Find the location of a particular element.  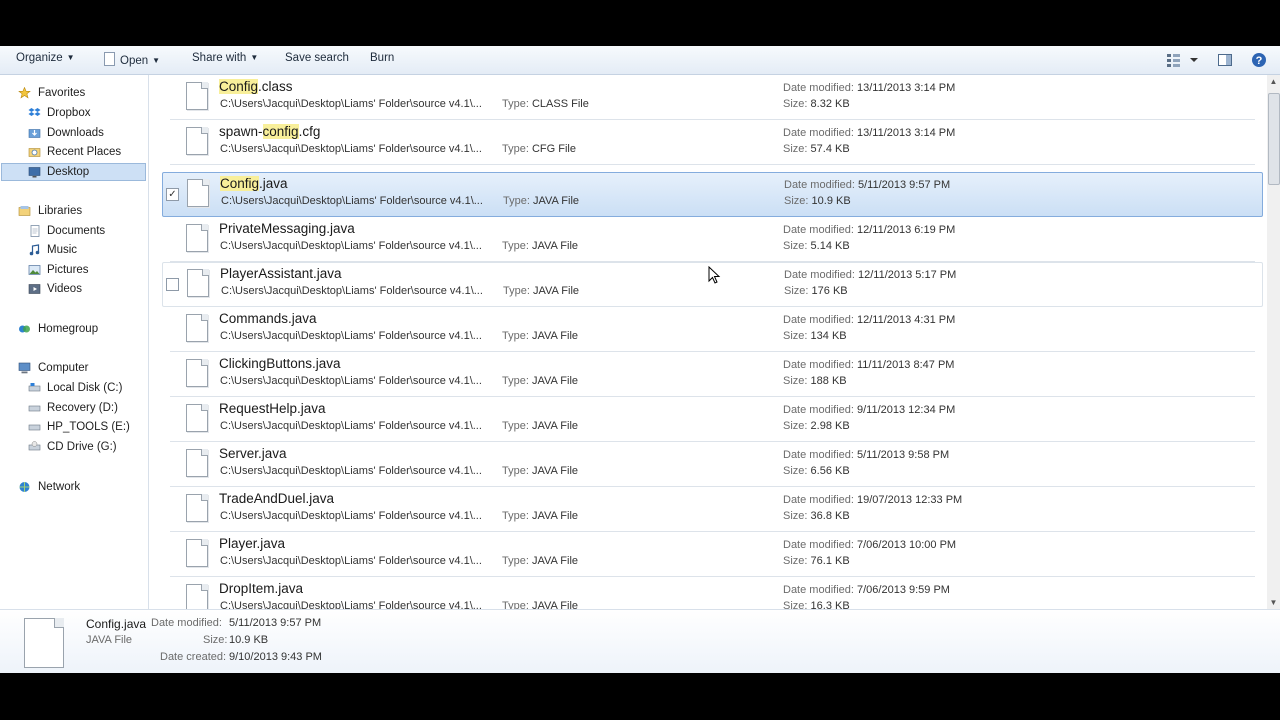

preview-pane-icon is located at coordinates (1225, 60).